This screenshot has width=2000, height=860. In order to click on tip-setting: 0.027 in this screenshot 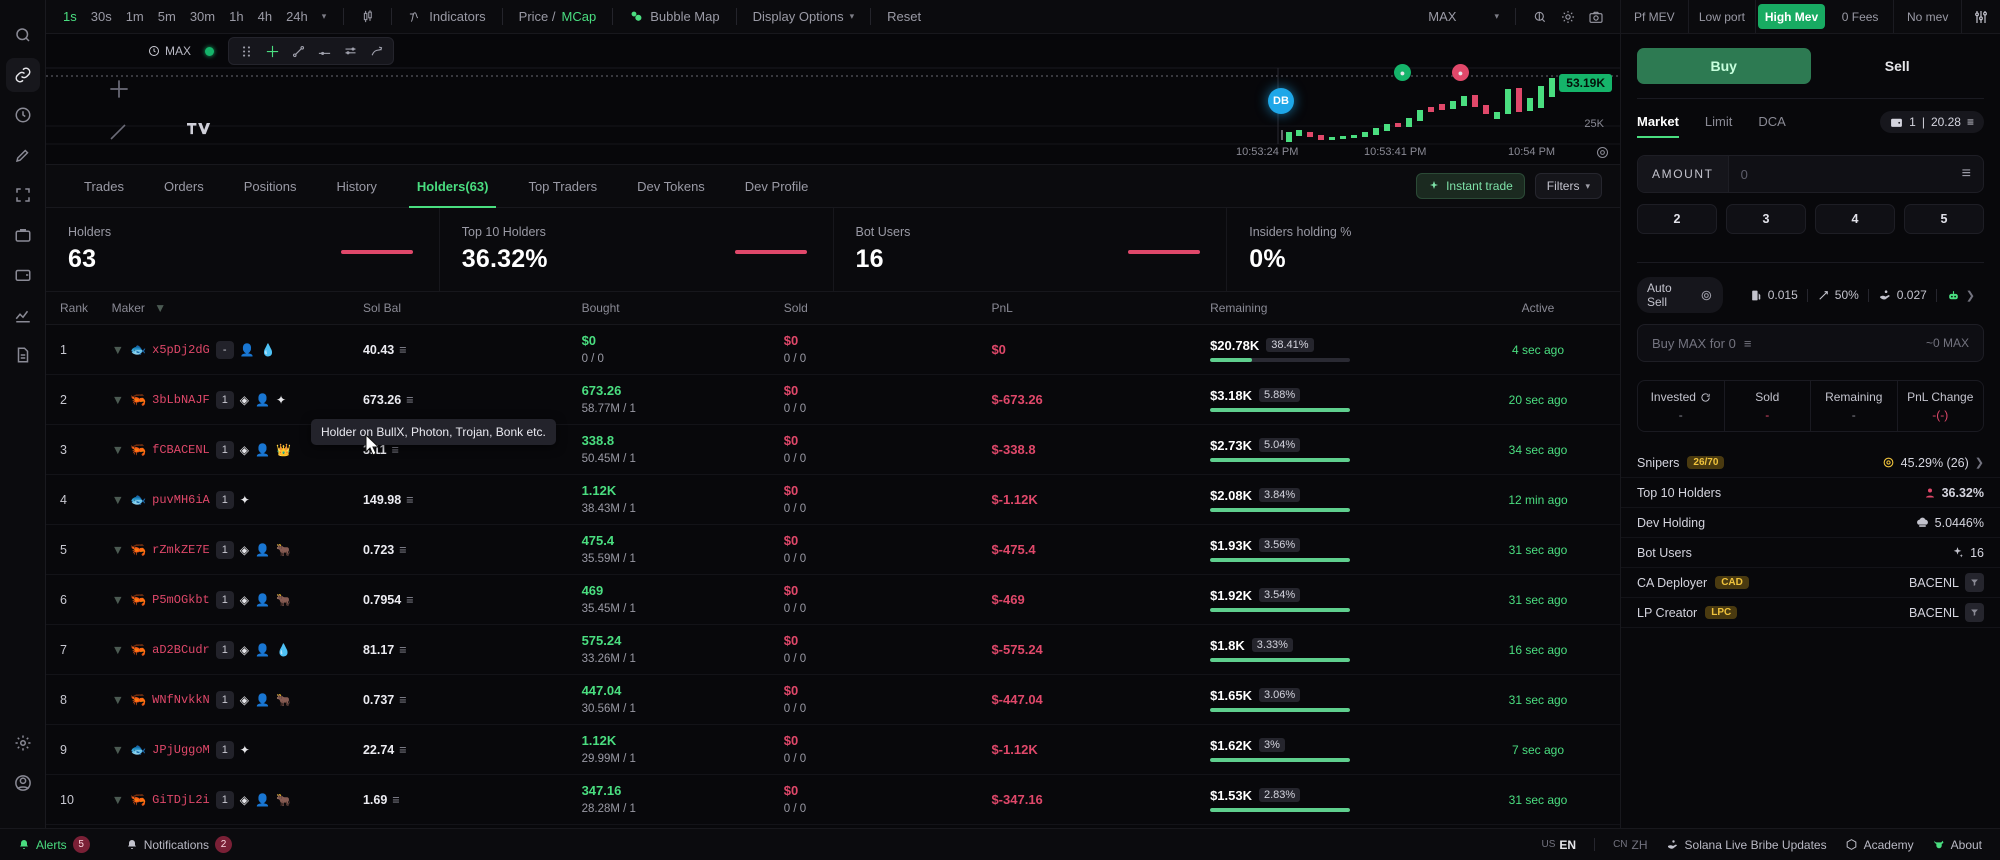, I will do `click(1902, 295)`.